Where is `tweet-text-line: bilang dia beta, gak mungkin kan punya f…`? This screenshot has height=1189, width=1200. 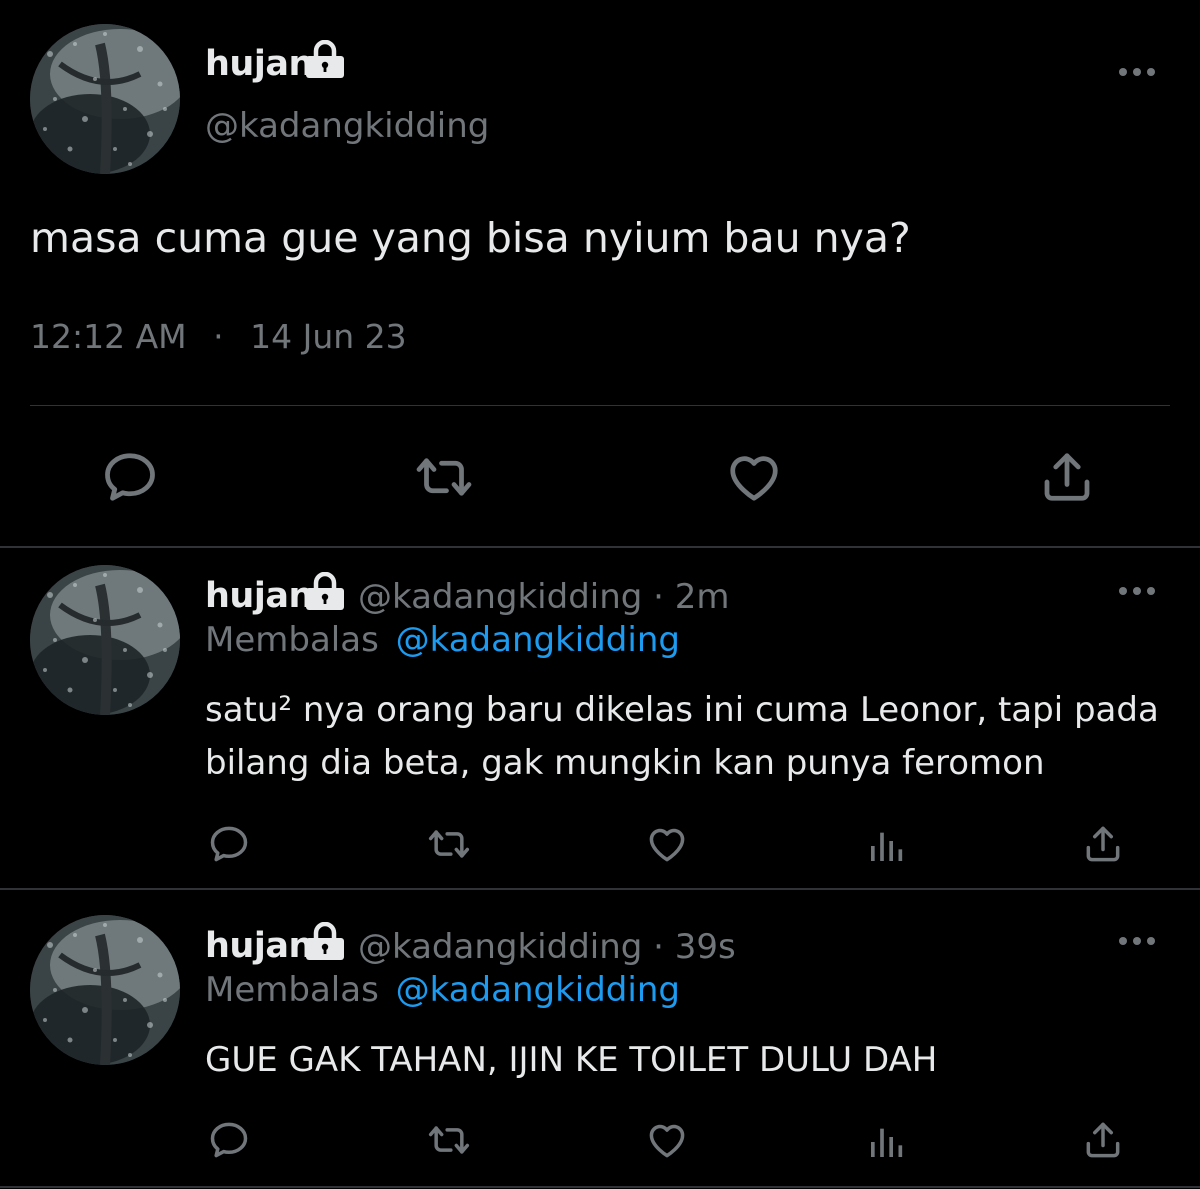
tweet-text-line: bilang dia beta, gak mungkin kan punya f… is located at coordinates (625, 763).